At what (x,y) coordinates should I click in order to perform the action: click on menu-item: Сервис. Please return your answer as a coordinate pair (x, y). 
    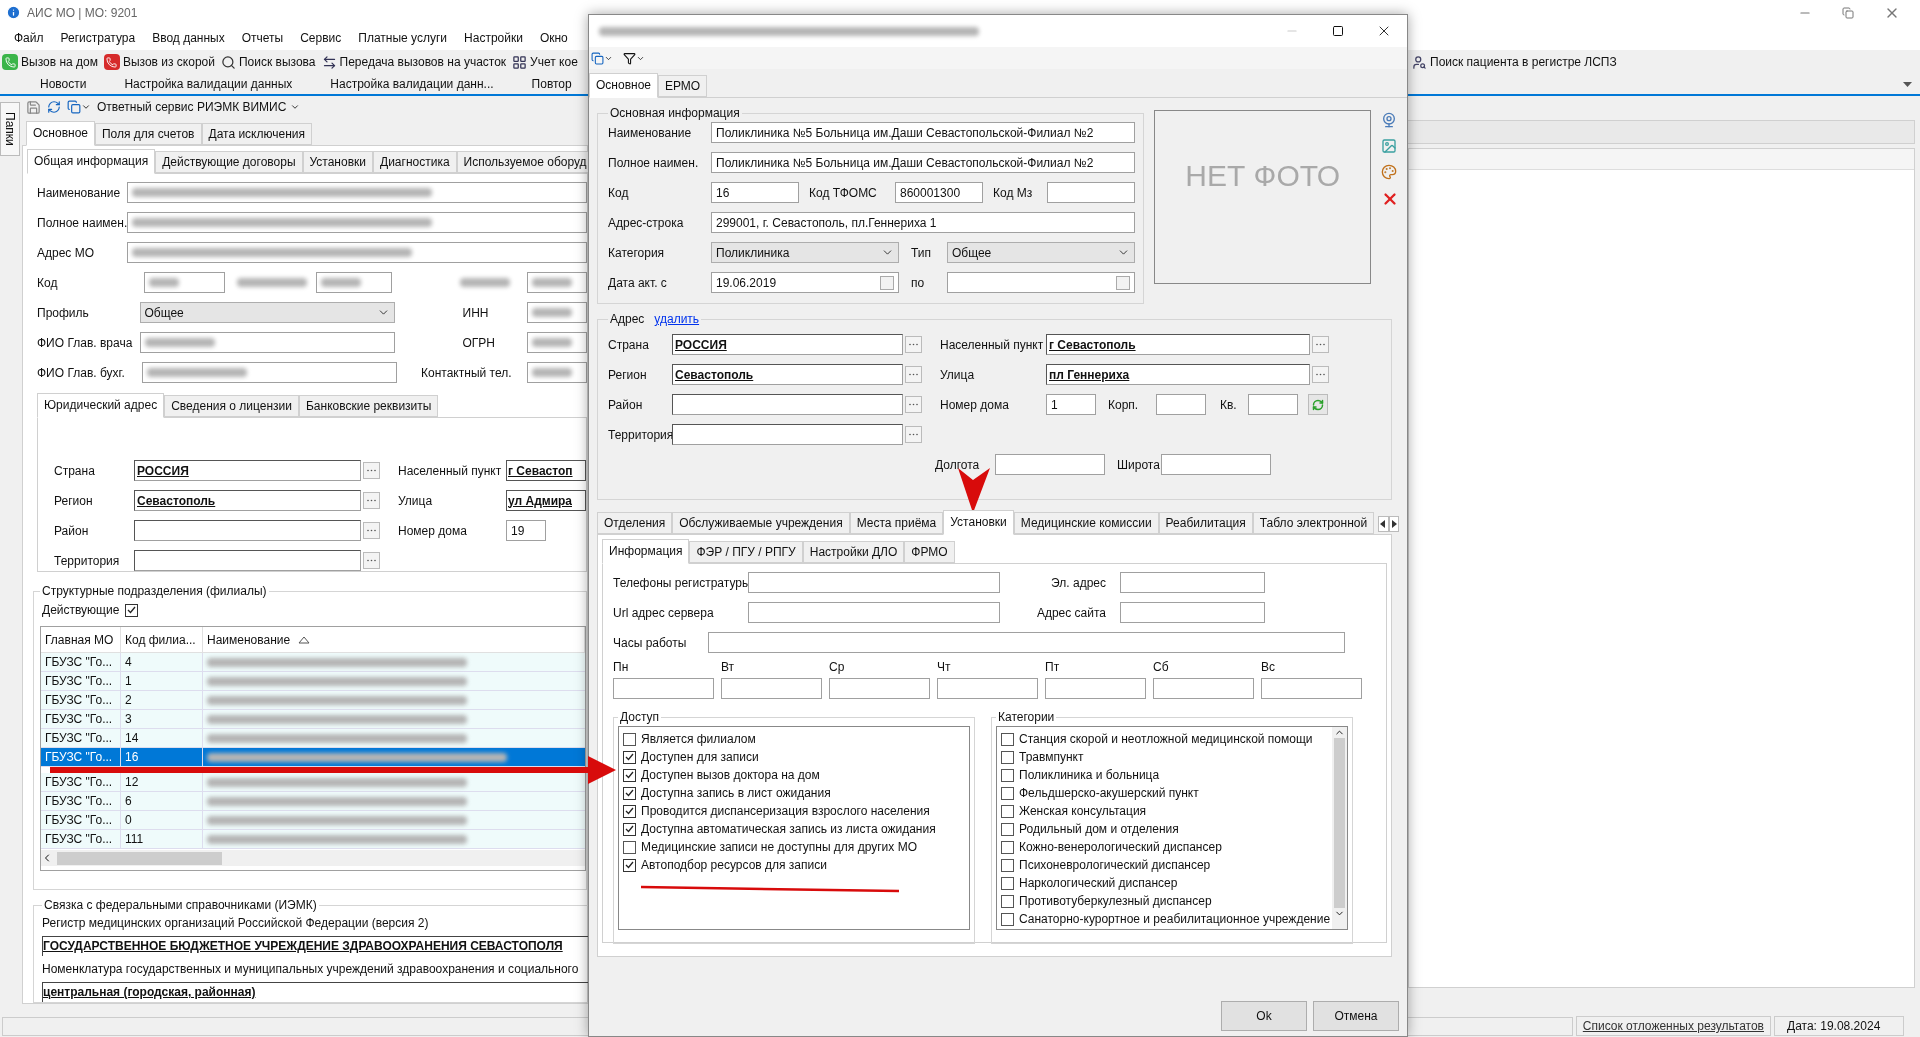
    Looking at the image, I should click on (321, 37).